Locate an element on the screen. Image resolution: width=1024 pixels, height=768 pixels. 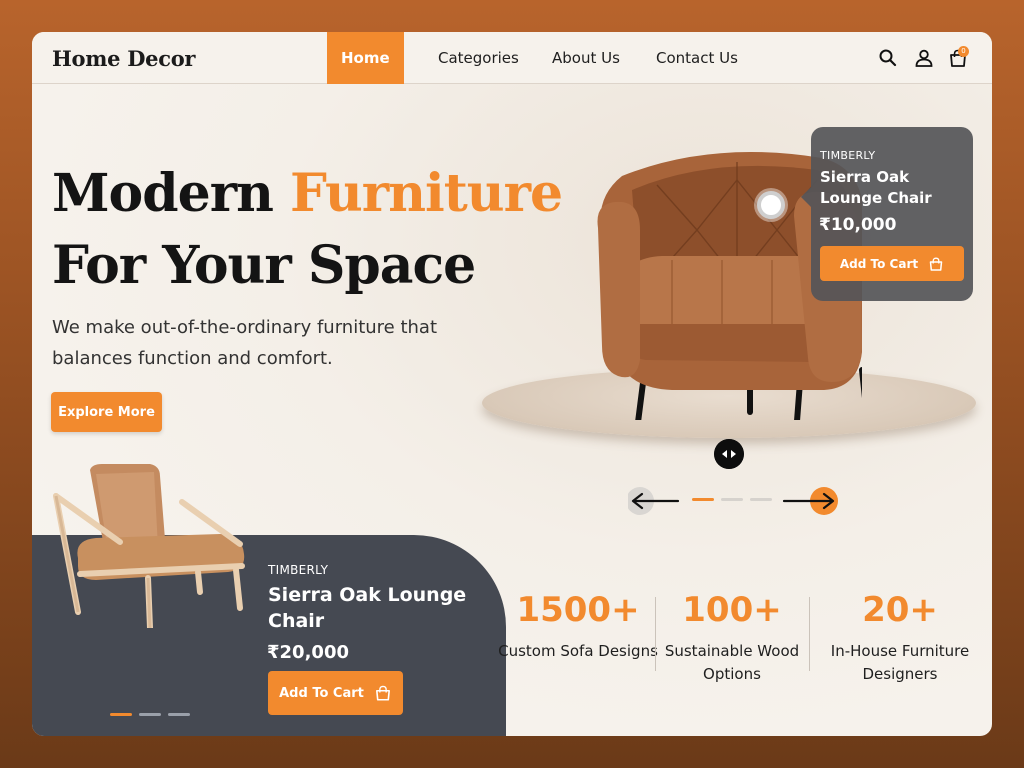
product-hotspot is located at coordinates (771, 205).